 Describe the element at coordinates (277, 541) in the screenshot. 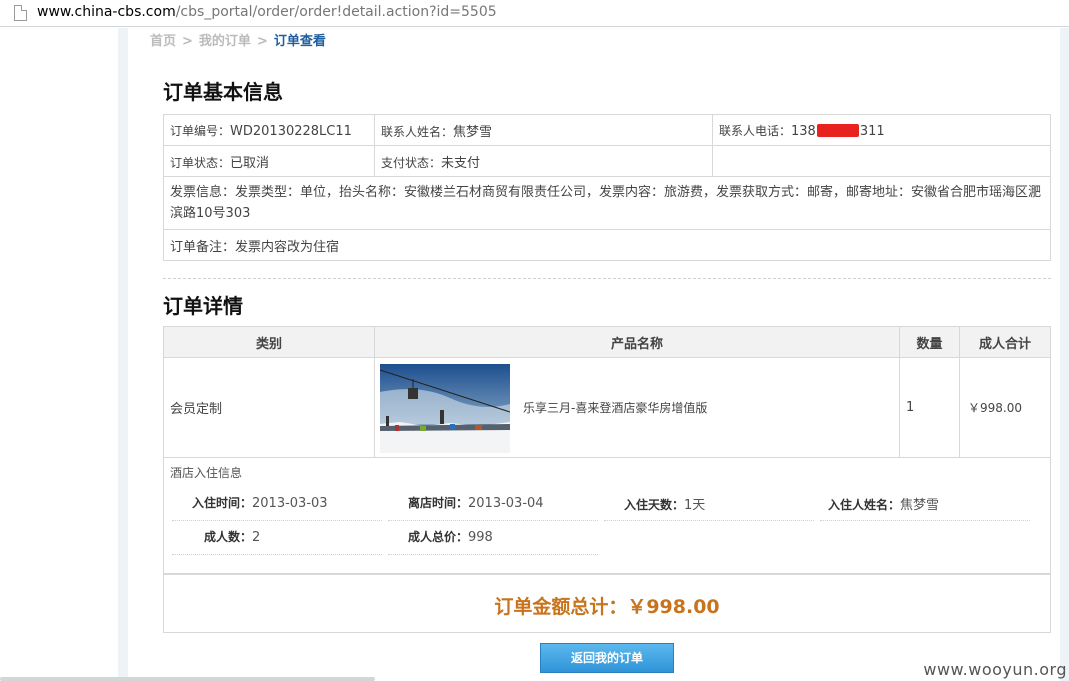

I see `adults-field: 成人数：2` at that location.